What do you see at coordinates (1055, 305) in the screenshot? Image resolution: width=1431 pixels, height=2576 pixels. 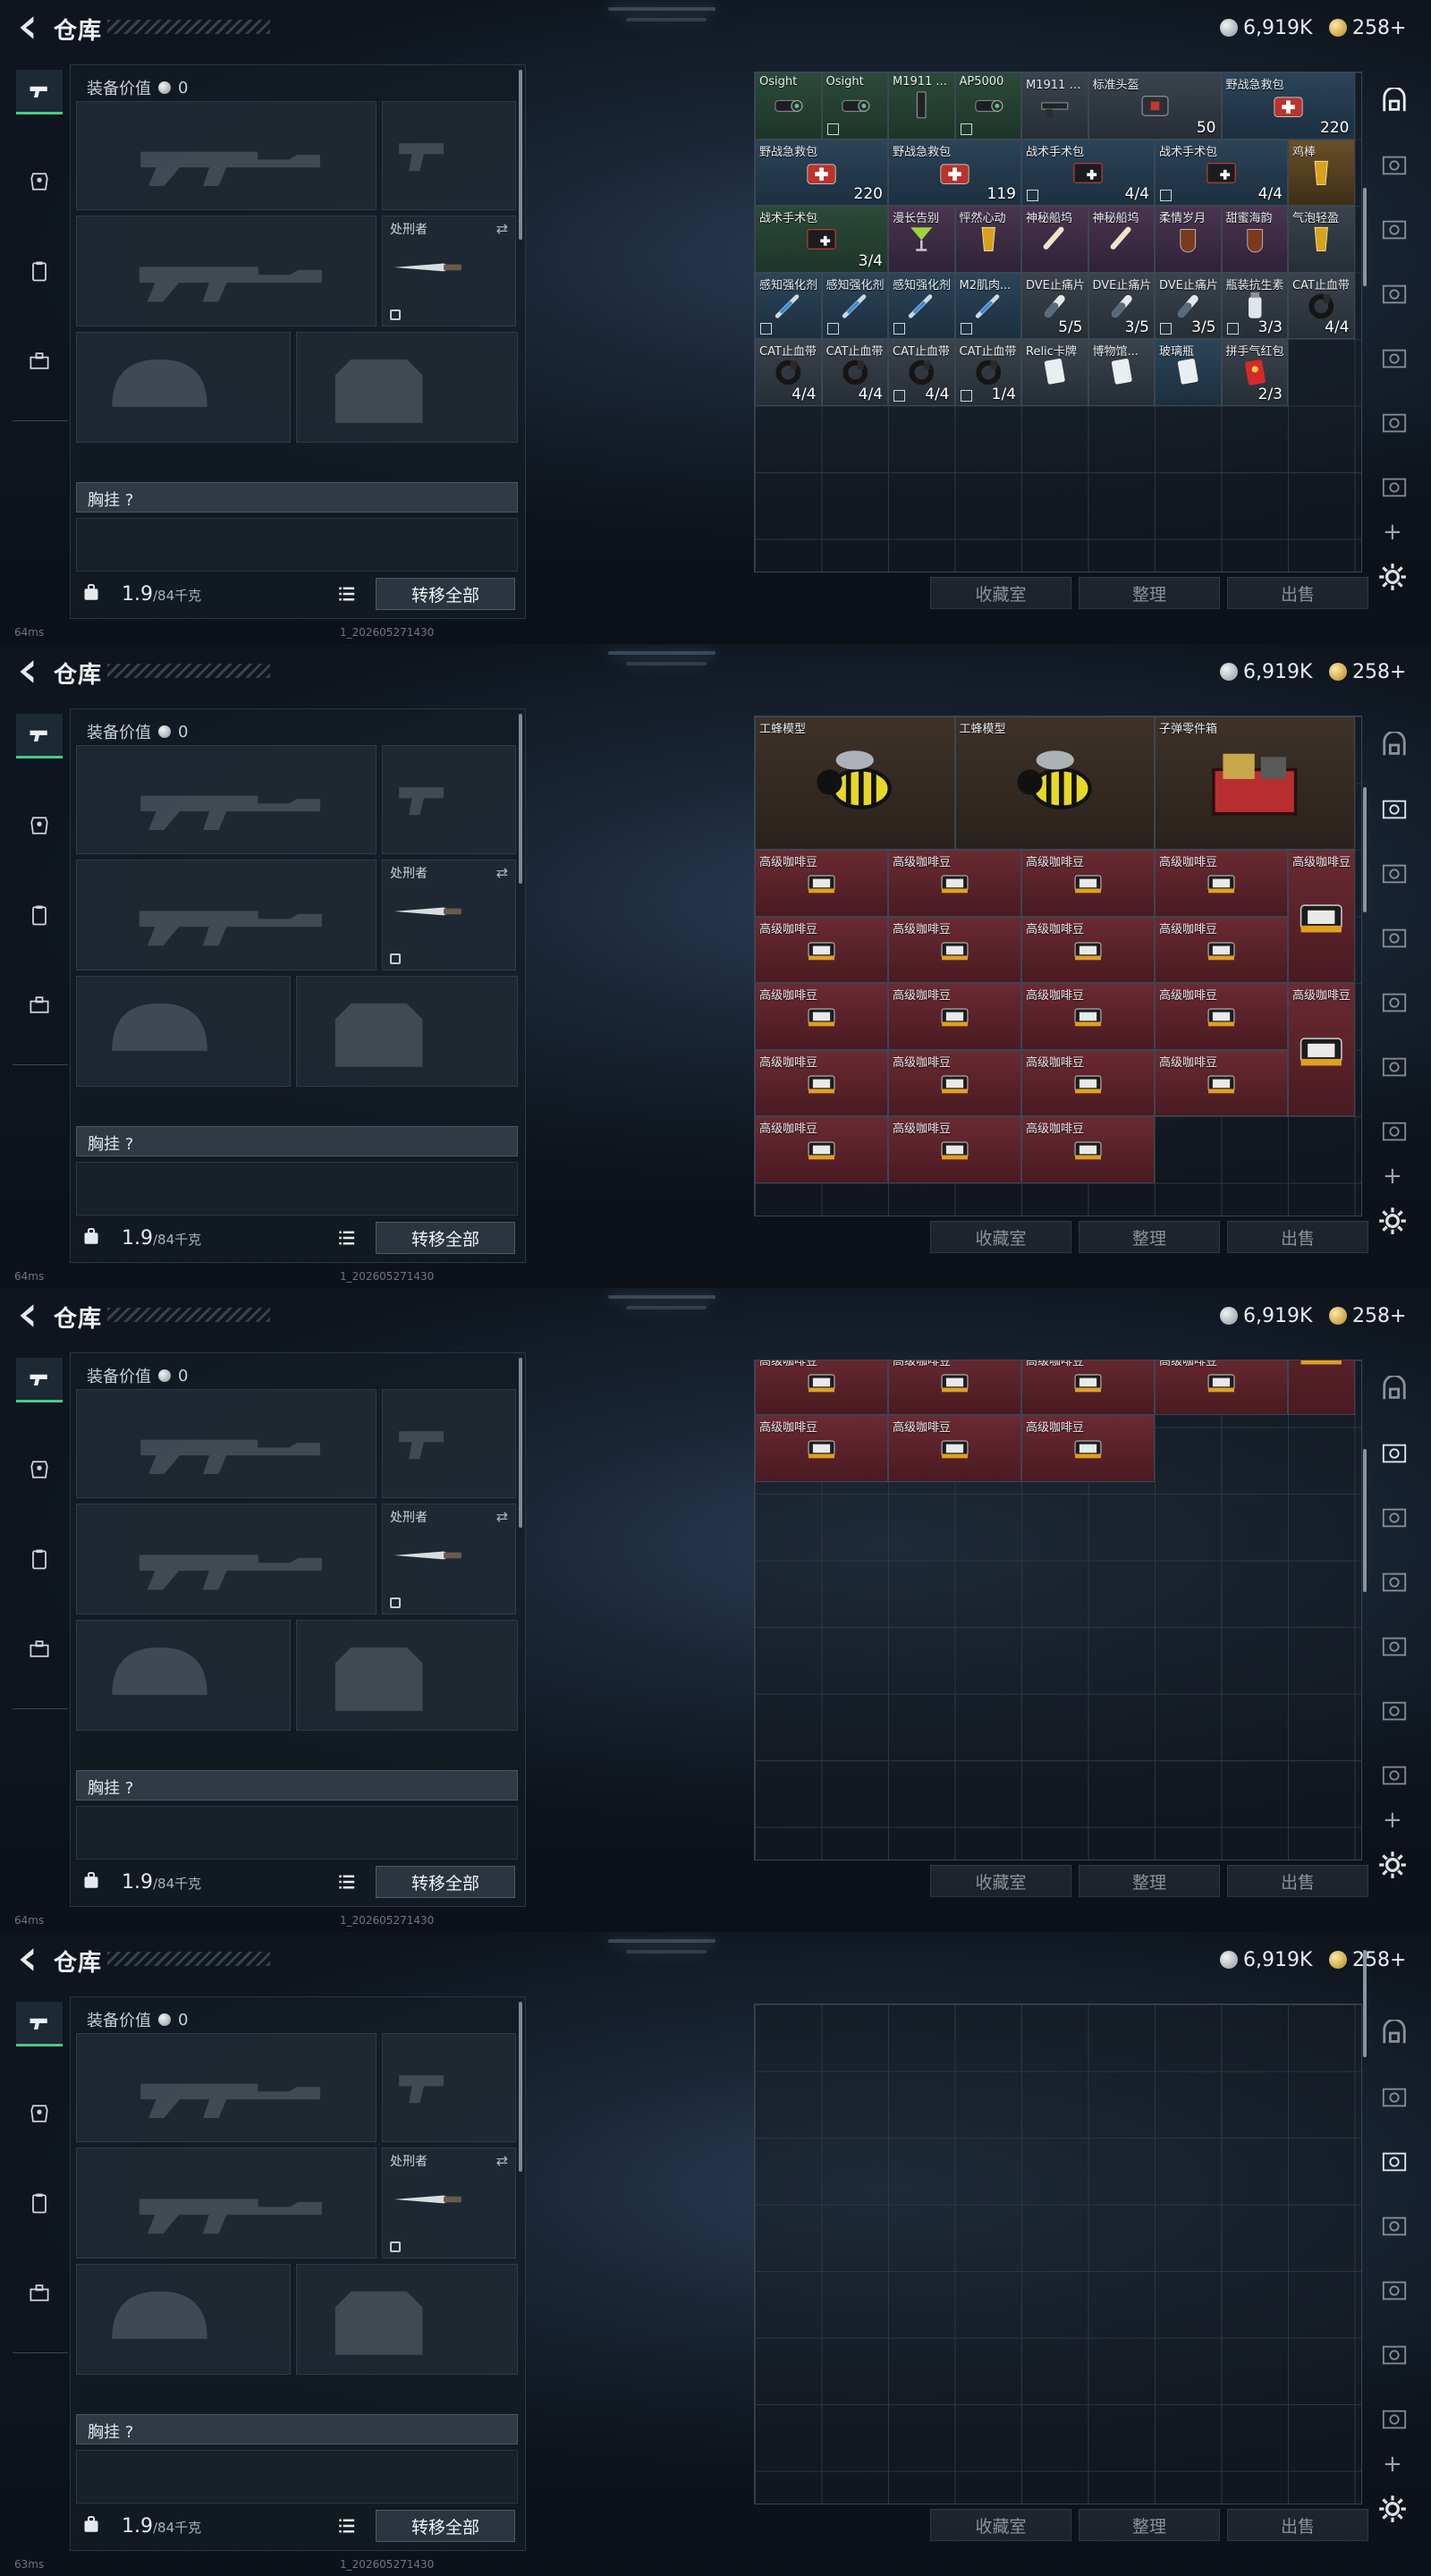 I see `stash-item: DVE止痛片 5/5` at bounding box center [1055, 305].